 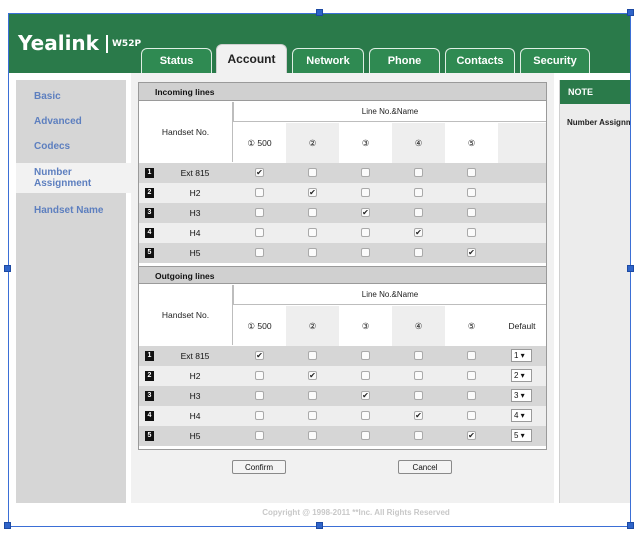 What do you see at coordinates (195, 233) in the screenshot?
I see `handset-name: H4` at bounding box center [195, 233].